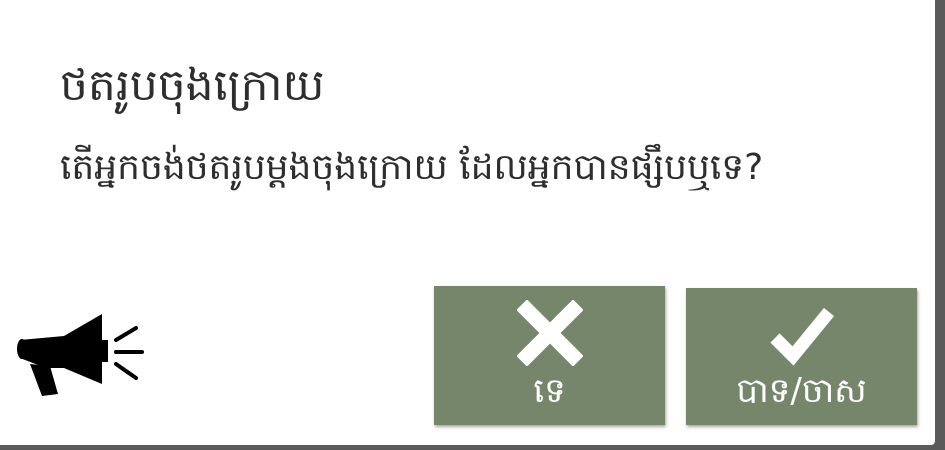 Image resolution: width=945 pixels, height=450 pixels. Describe the element at coordinates (549, 391) in the screenshot. I see `no-button-label: ទេ` at that location.